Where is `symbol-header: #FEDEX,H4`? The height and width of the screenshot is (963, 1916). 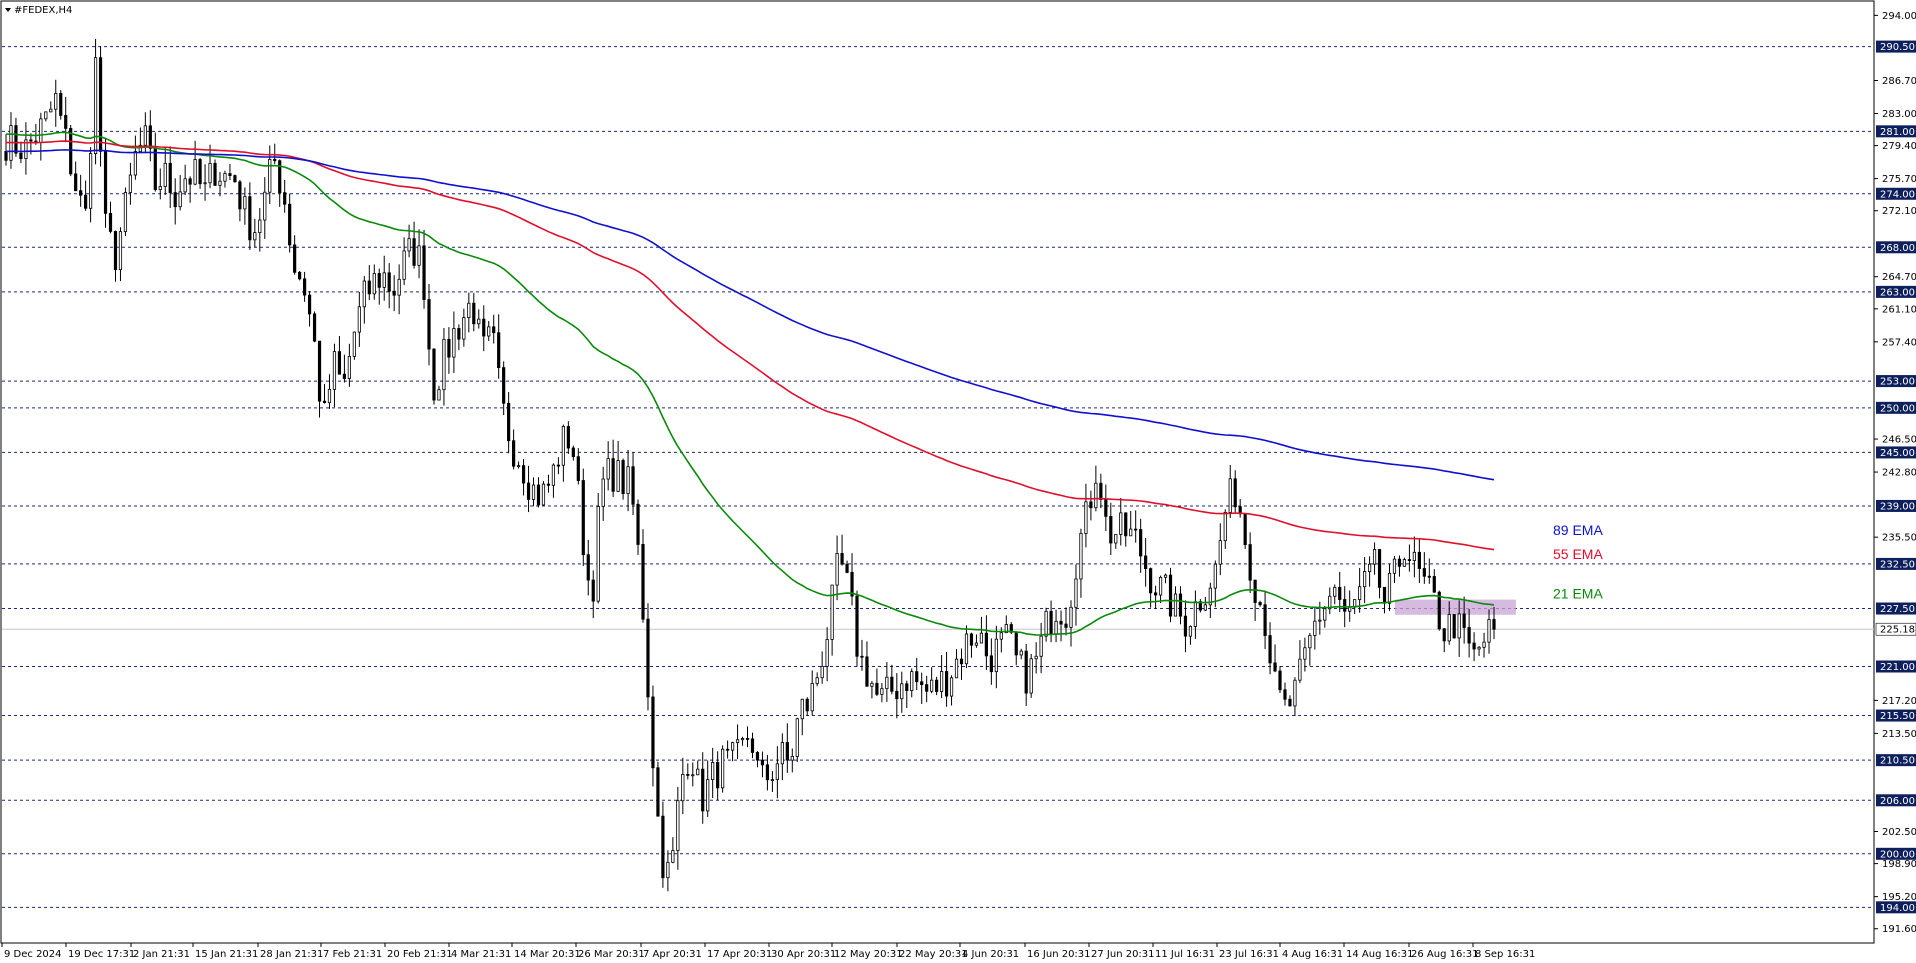 symbol-header: #FEDEX,H4 is located at coordinates (38, 10).